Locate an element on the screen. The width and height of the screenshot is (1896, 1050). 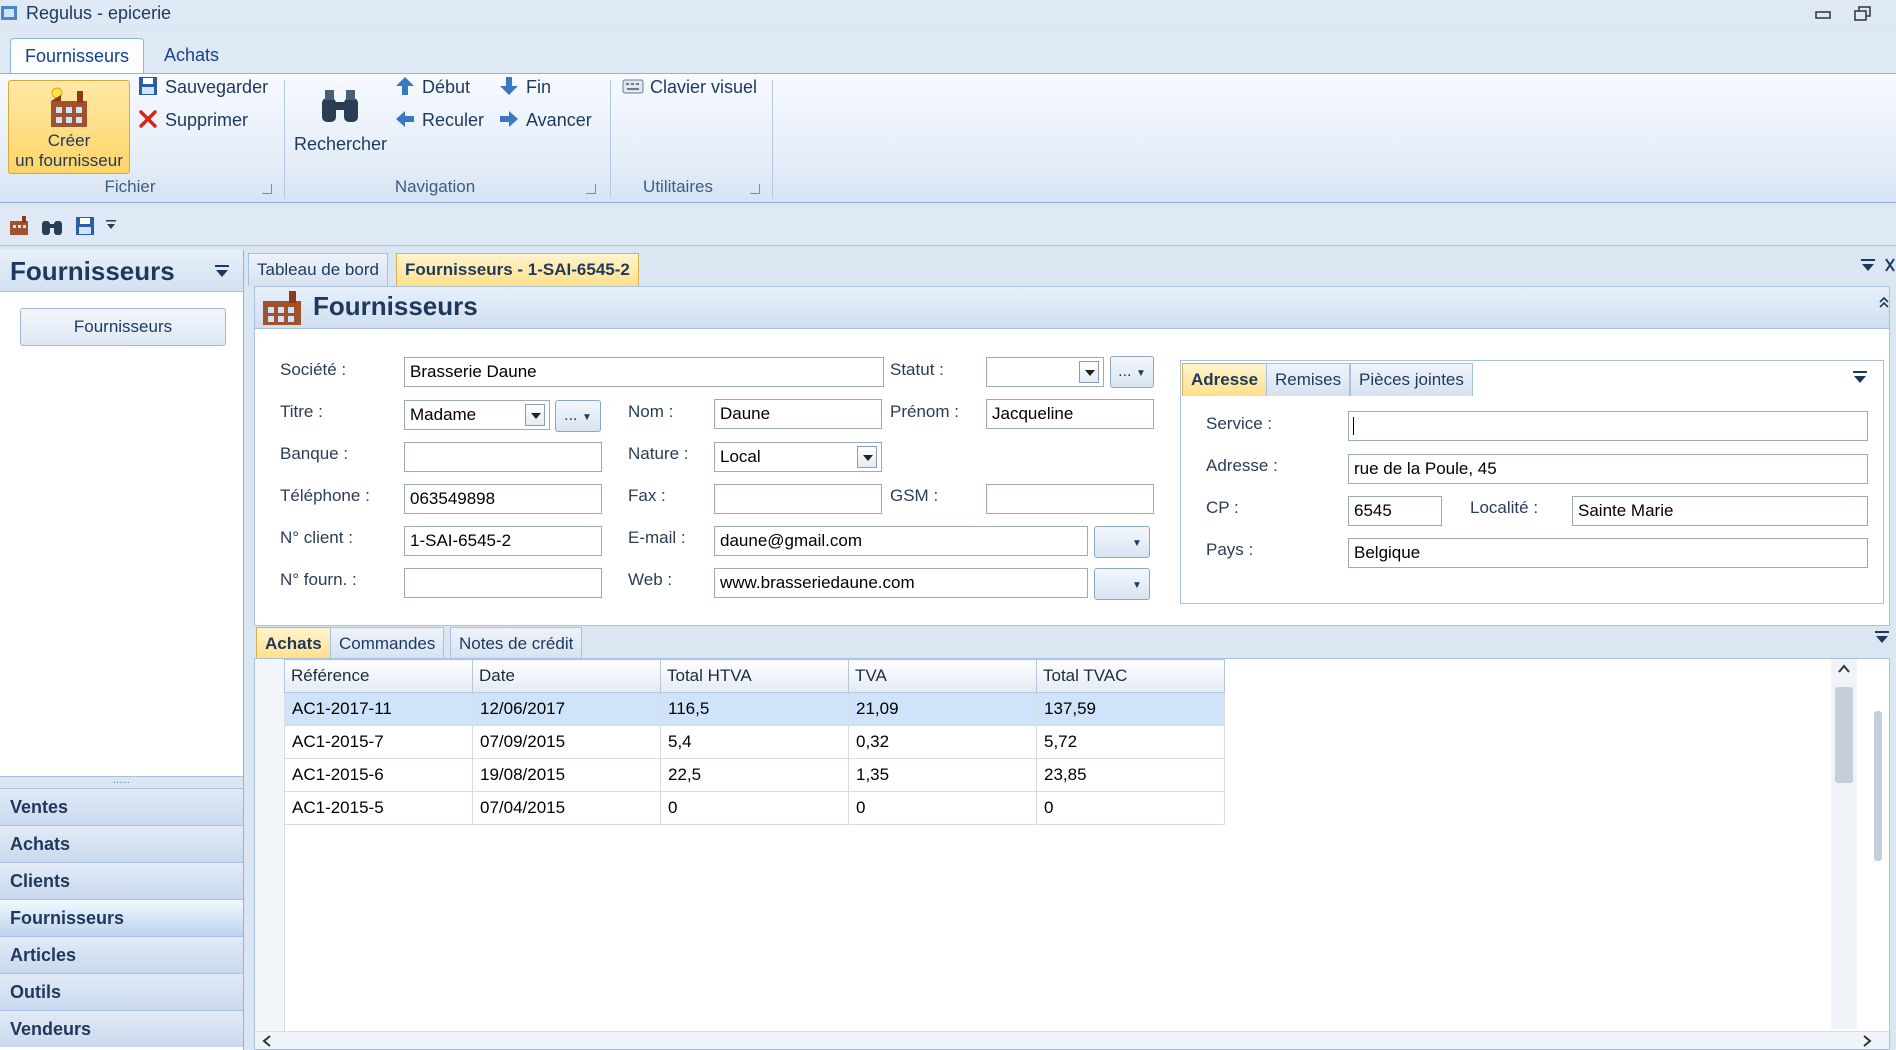
table-row: AC1-2015-5 07/04/2015 0 0 0 is located at coordinates (754, 808).